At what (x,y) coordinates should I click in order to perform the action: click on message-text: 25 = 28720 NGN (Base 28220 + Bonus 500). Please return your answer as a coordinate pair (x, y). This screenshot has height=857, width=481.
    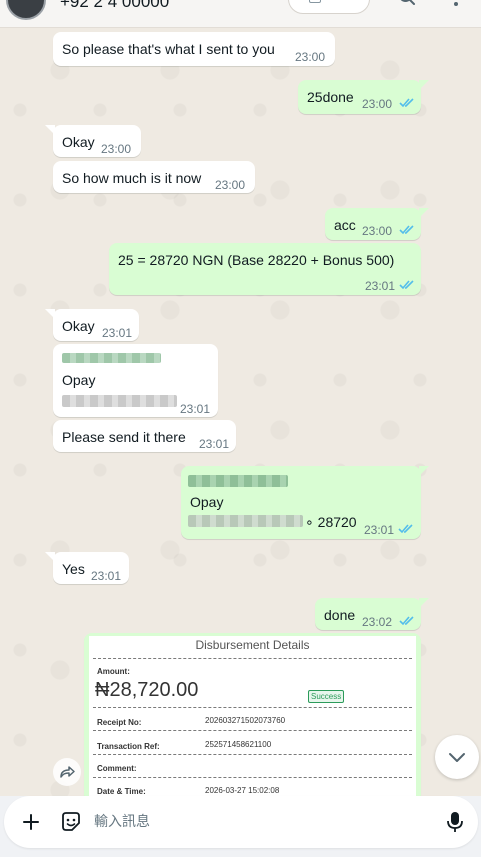
    Looking at the image, I should click on (256, 260).